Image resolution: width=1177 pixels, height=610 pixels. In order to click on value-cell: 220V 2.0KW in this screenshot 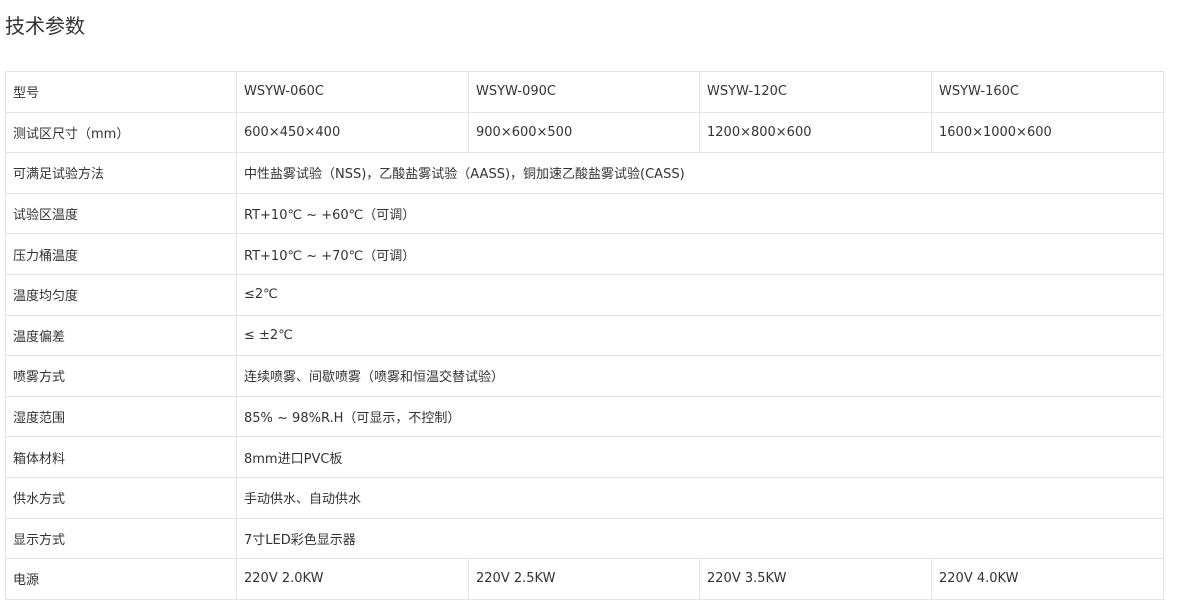, I will do `click(352, 579)`.